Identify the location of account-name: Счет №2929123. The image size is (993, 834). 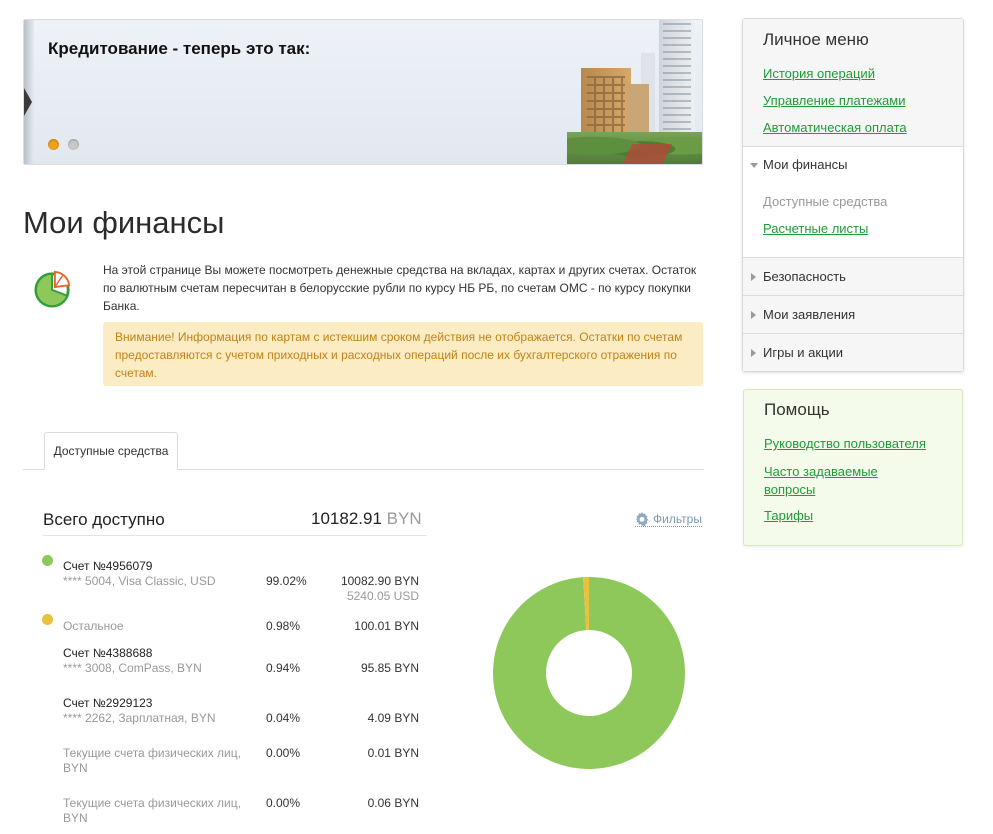
(107, 703).